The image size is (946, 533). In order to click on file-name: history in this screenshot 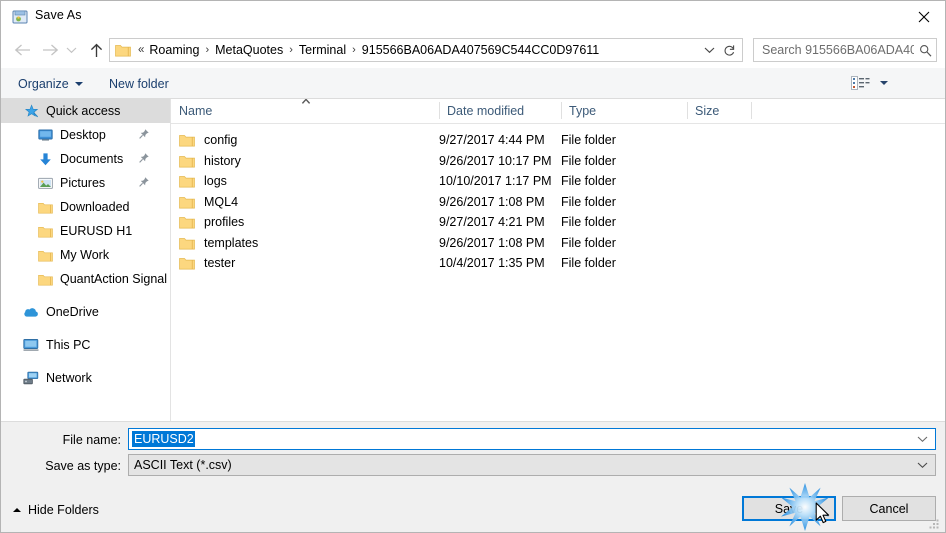, I will do `click(222, 160)`.